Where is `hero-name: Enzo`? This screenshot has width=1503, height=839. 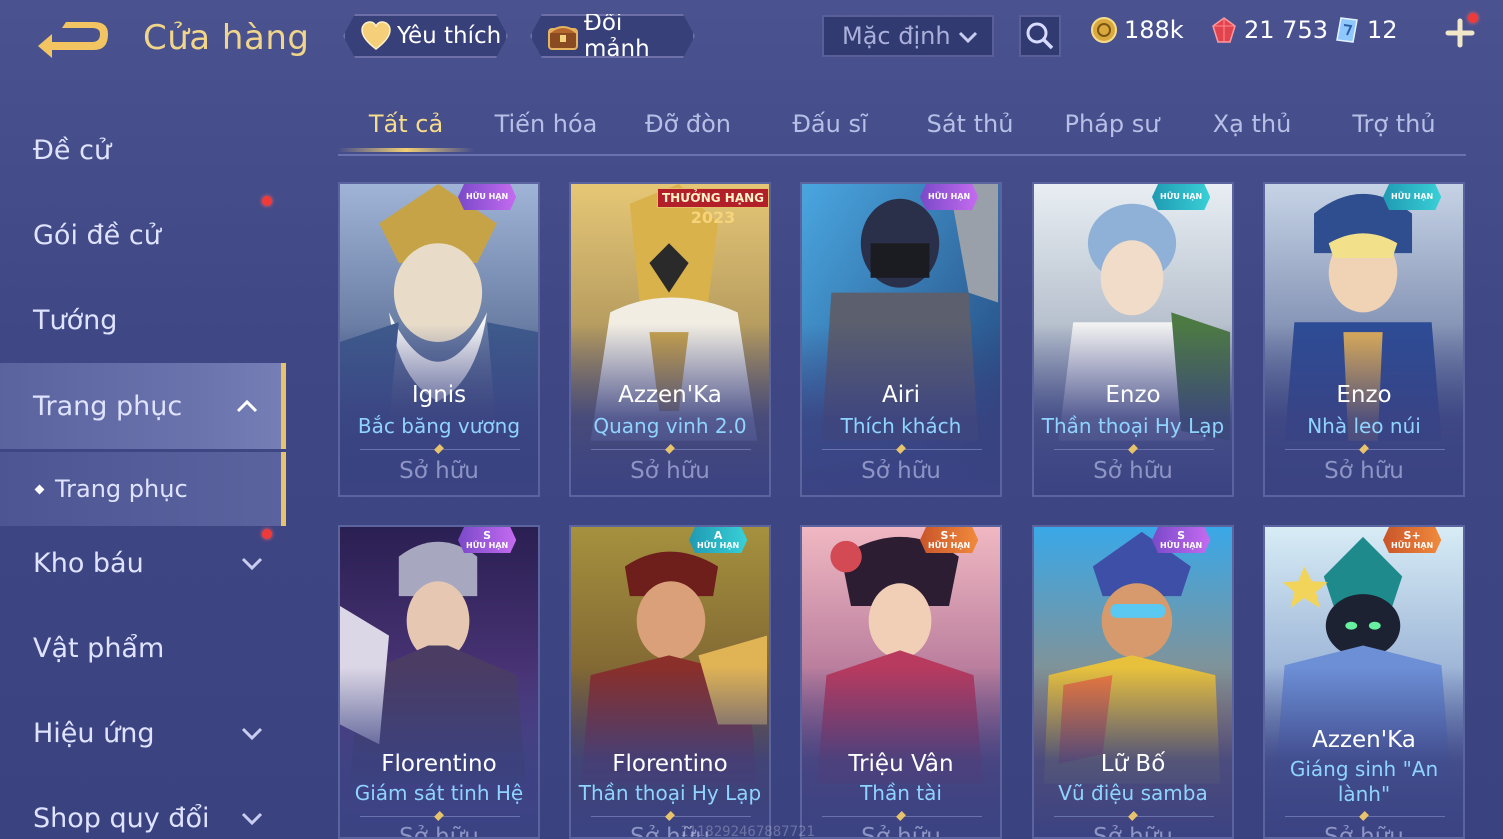 hero-name: Enzo is located at coordinates (1364, 395).